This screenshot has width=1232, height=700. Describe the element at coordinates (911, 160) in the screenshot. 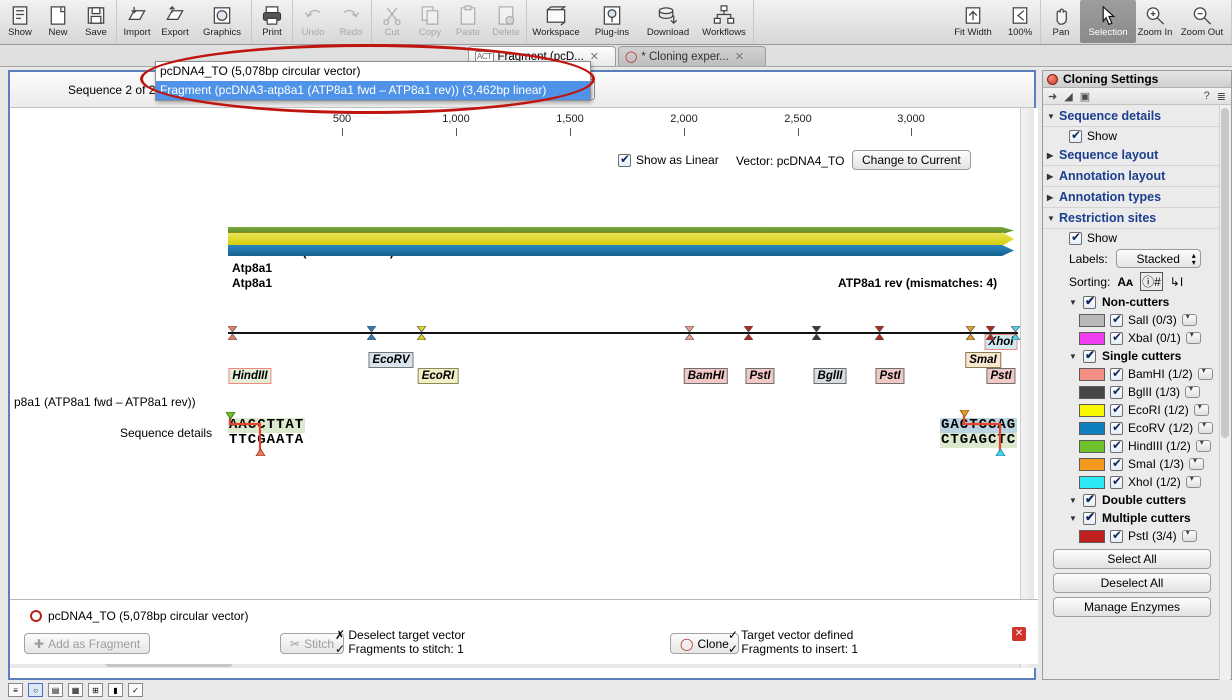

I see `change-to-current-button: Change to Current` at that location.